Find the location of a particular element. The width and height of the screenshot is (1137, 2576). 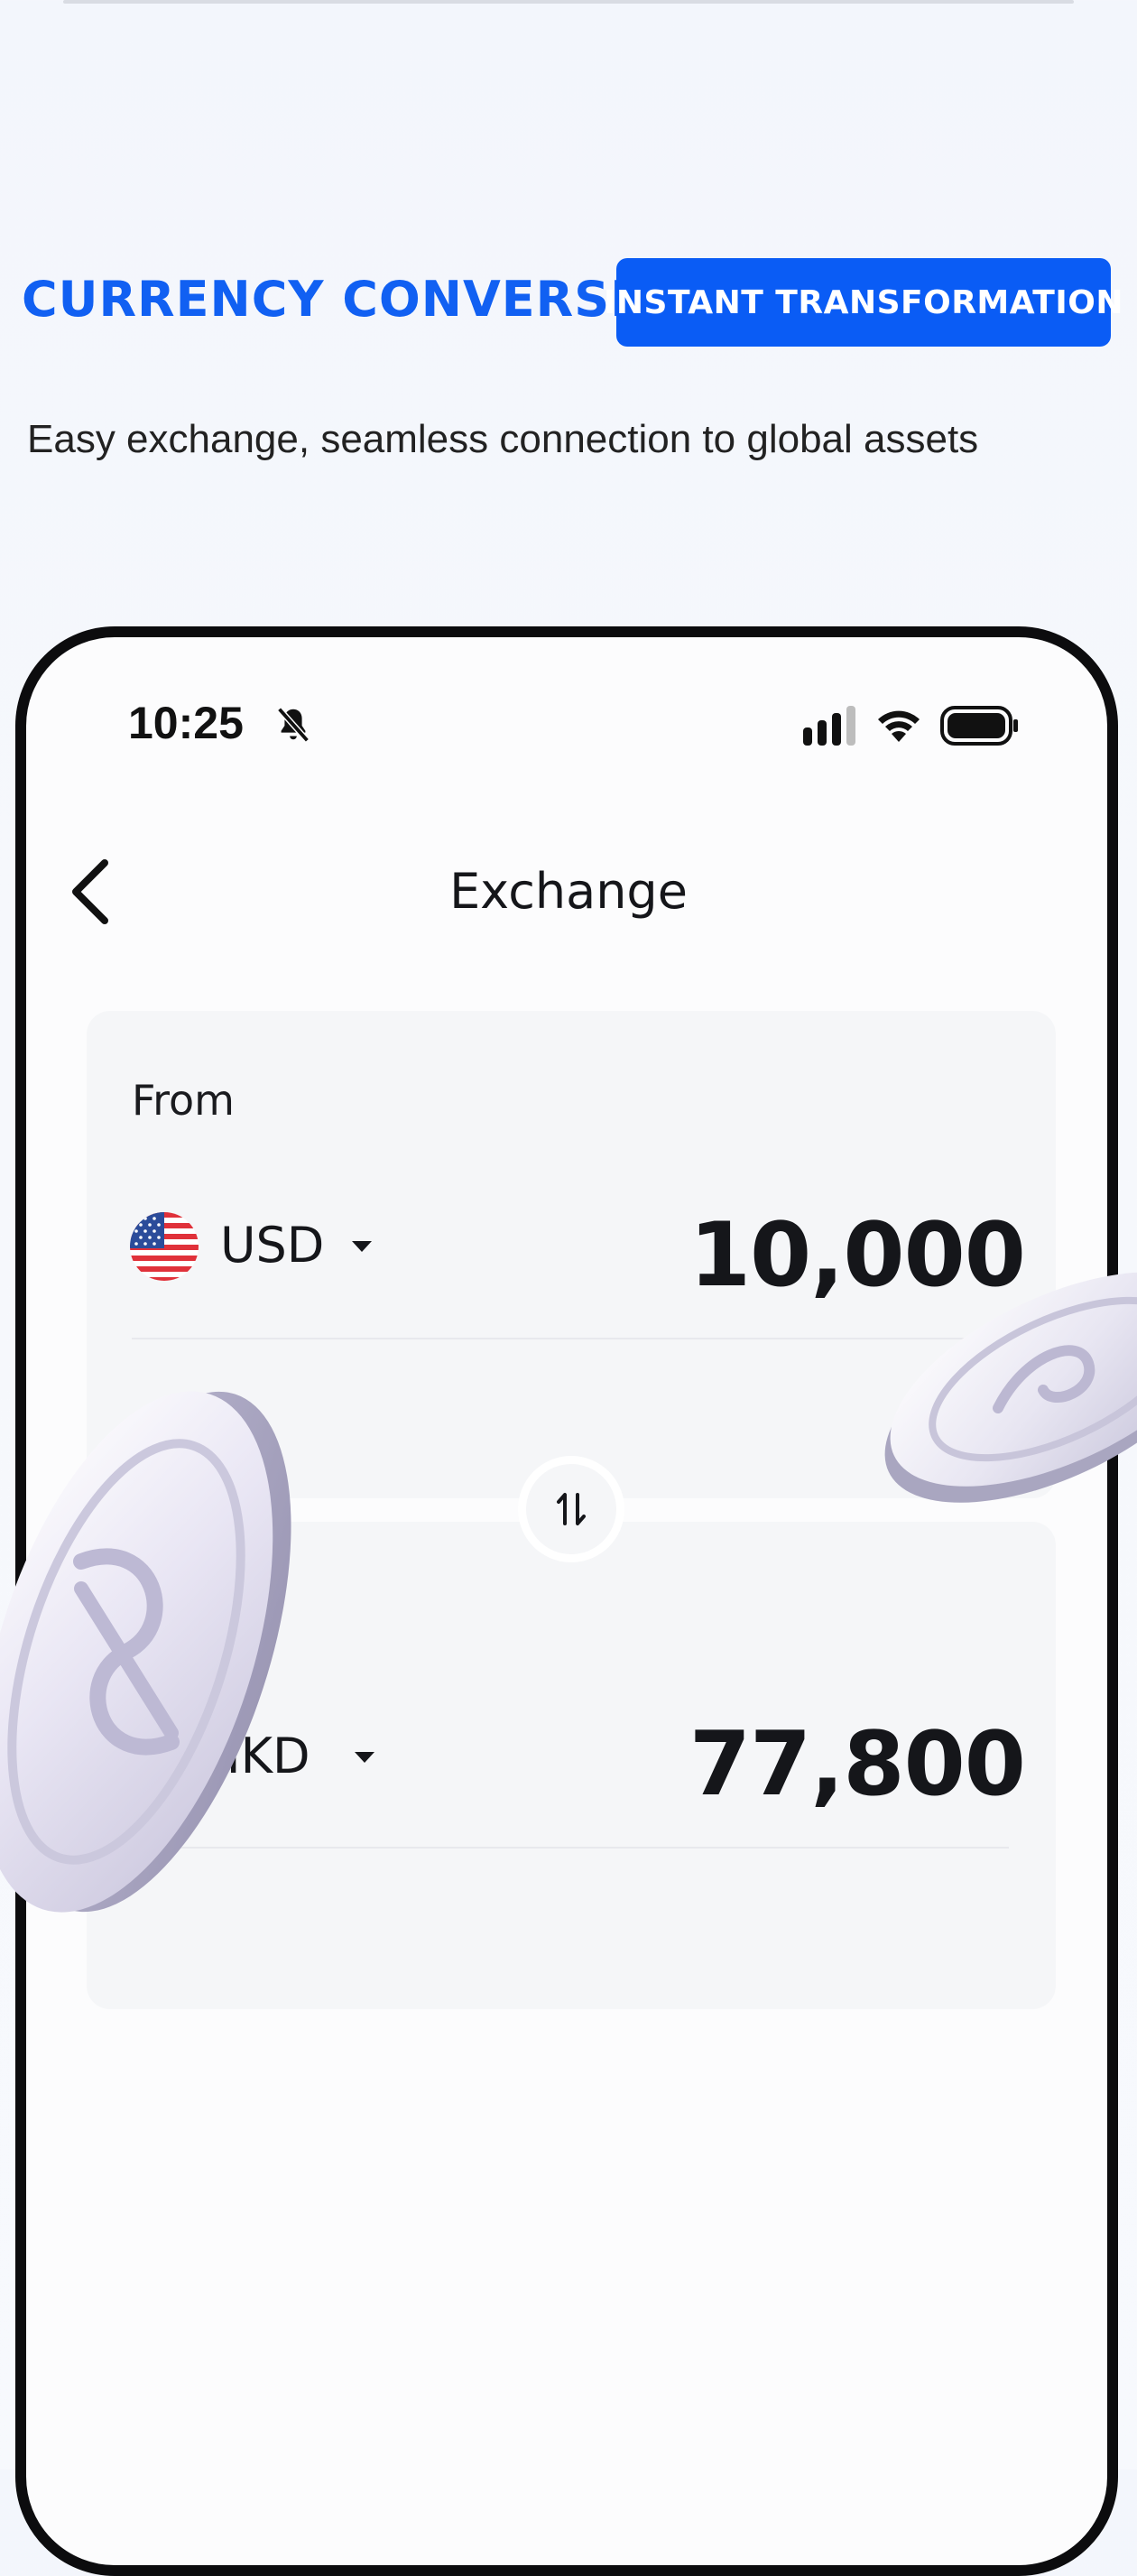

top-divider is located at coordinates (568, 2).